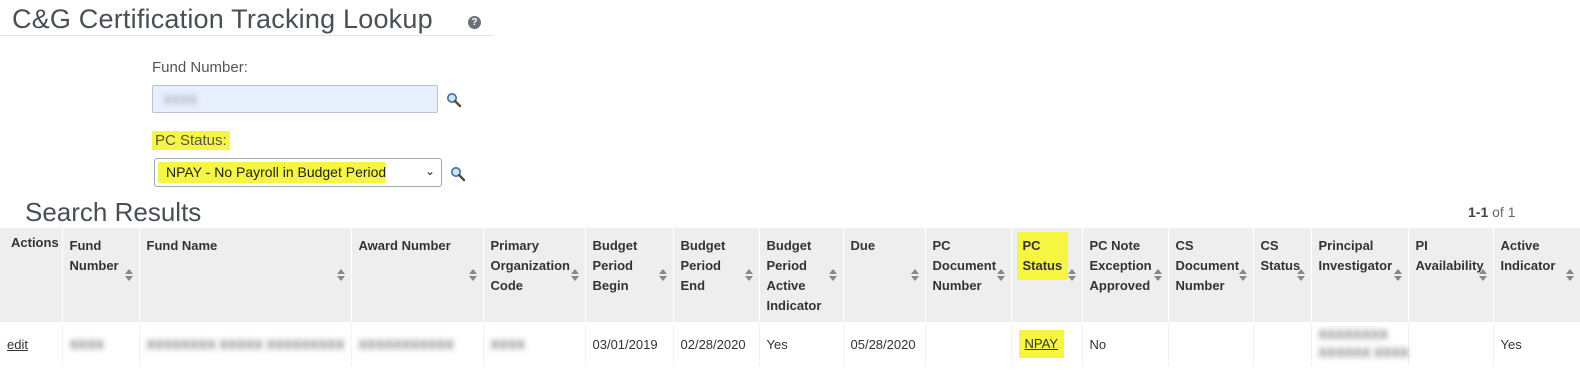 Image resolution: width=1580 pixels, height=380 pixels. I want to click on col-label: CS Status, so click(1280, 255).